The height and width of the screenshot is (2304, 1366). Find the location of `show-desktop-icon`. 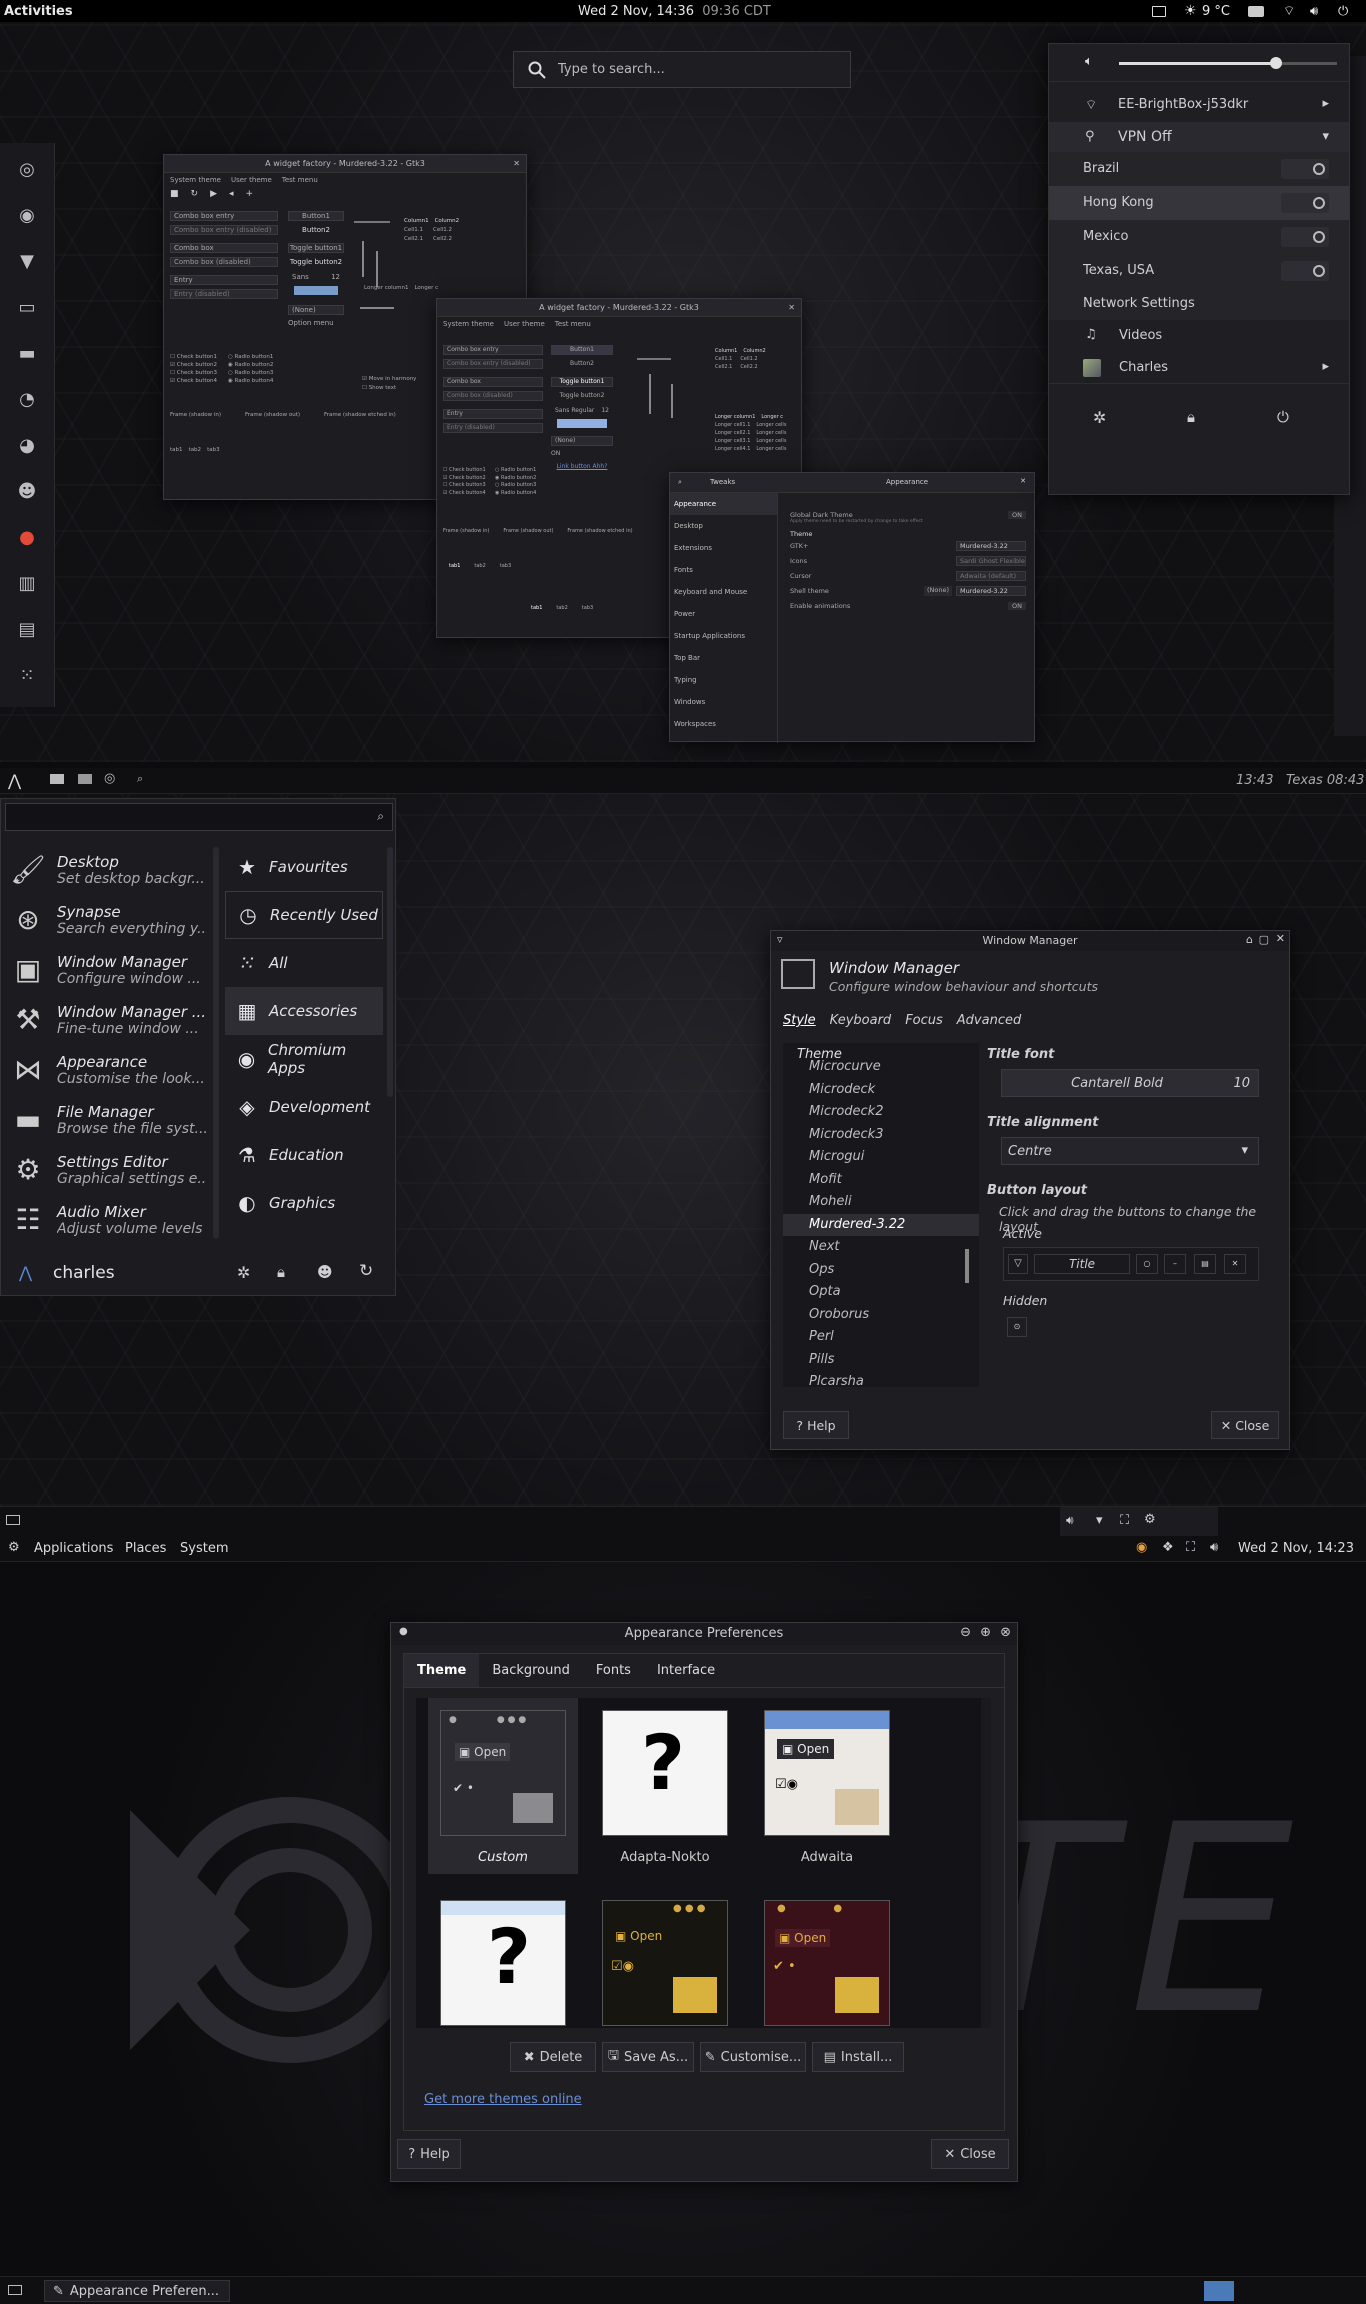

show-desktop-icon is located at coordinates (13, 1520).